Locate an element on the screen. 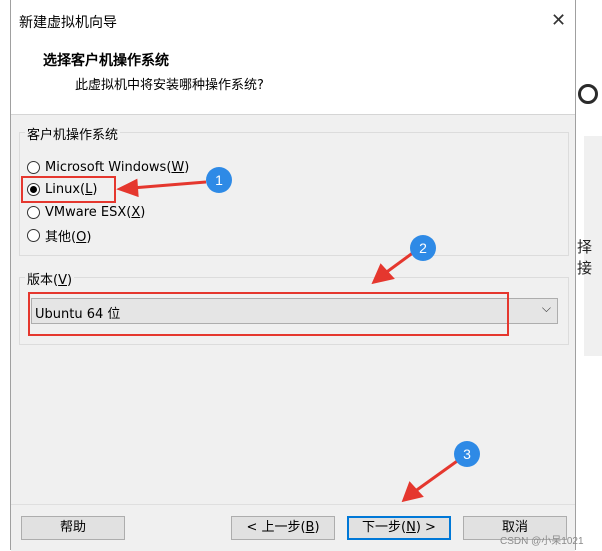 This screenshot has width=602, height=551. wizard-header: 选择客户机操作系统 此虚拟机中将安装哪种操作系统? is located at coordinates (293, 77).